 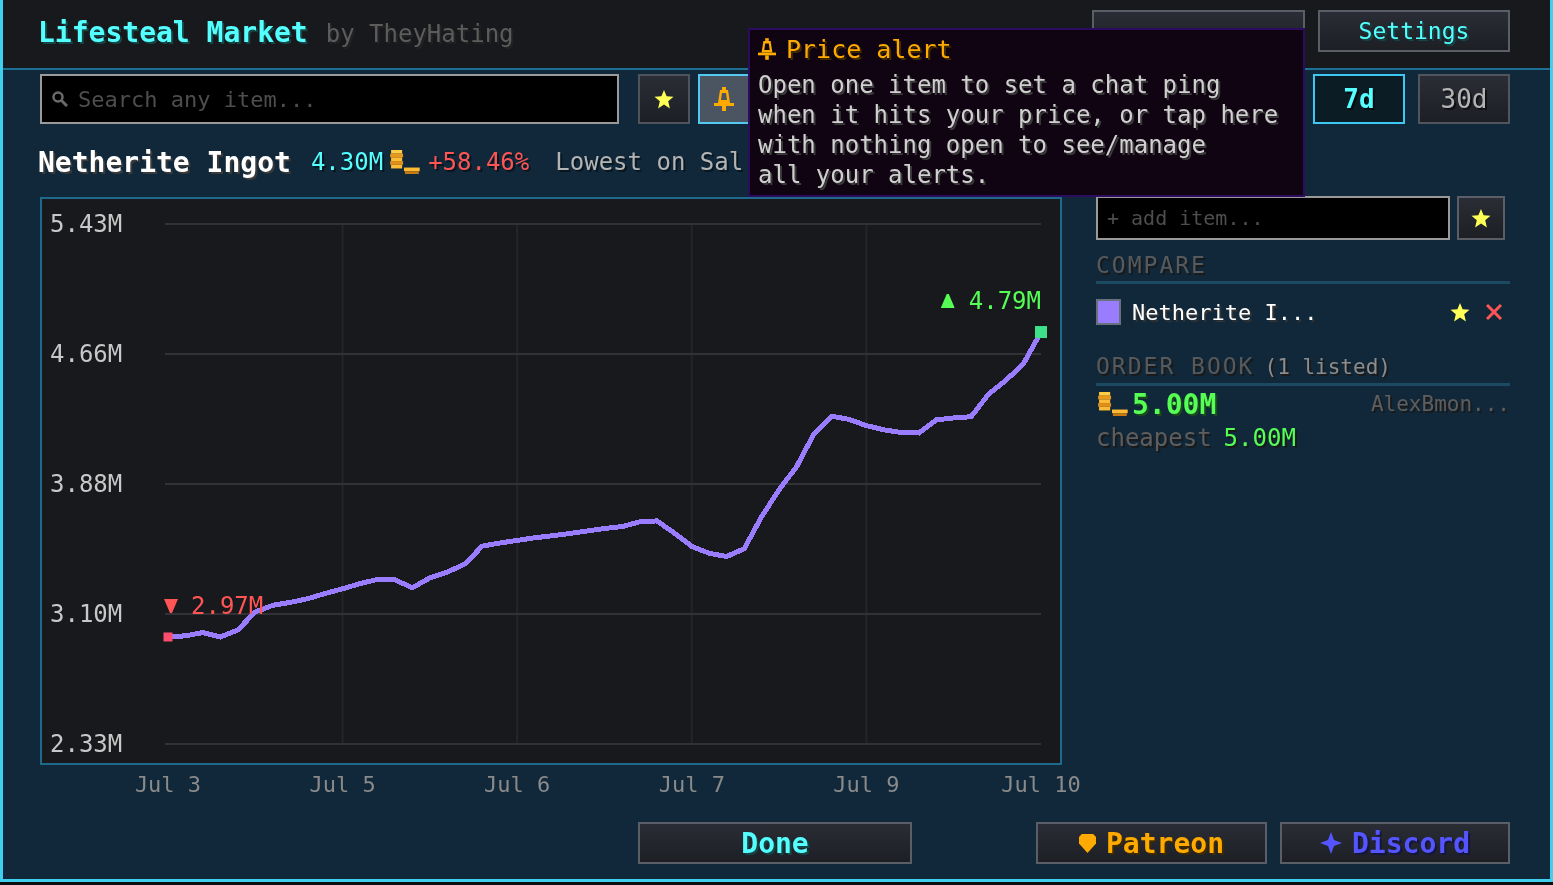 I want to click on price-change: +58.46%, so click(x=479, y=162).